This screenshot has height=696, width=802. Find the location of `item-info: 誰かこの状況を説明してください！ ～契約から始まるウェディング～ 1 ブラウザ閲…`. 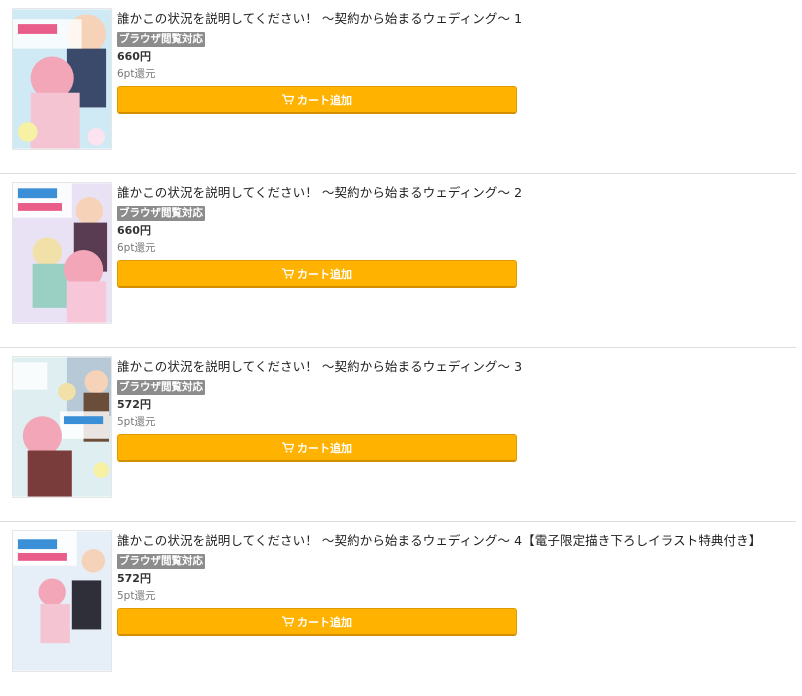

item-info: 誰かこの状況を説明してください！ ～契約から始まるウェディング～ 1 ブラウザ閲… is located at coordinates (447, 61).